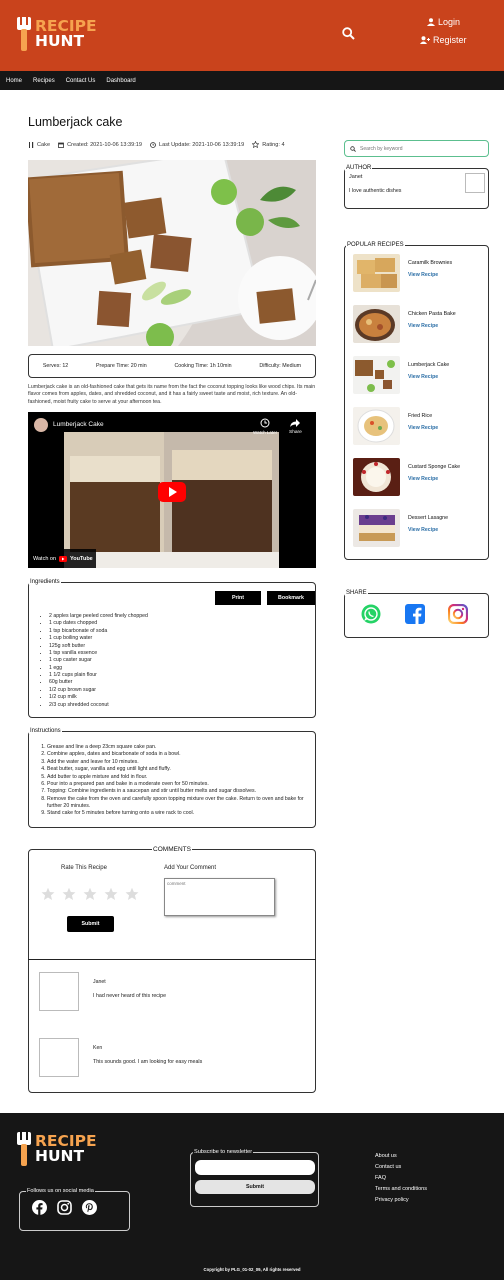  I want to click on register-link: Register, so click(443, 40).